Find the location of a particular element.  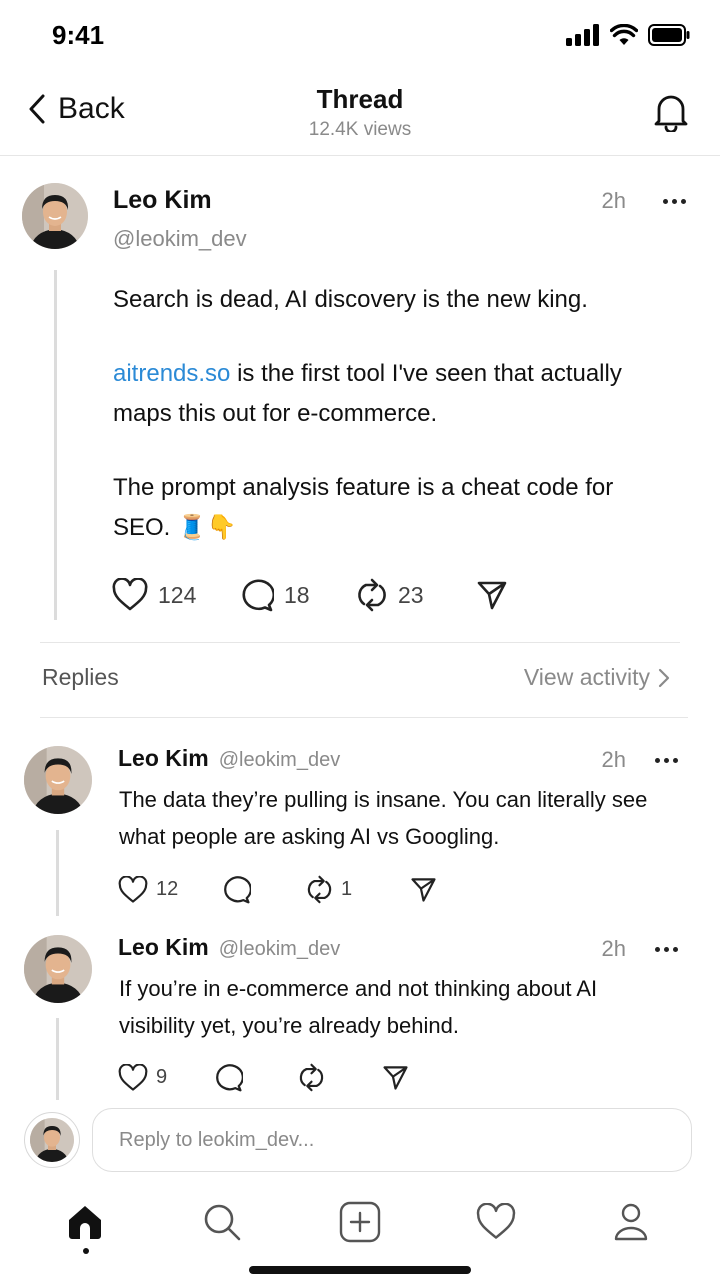

reply-actions: 9 is located at coordinates (263, 1077).